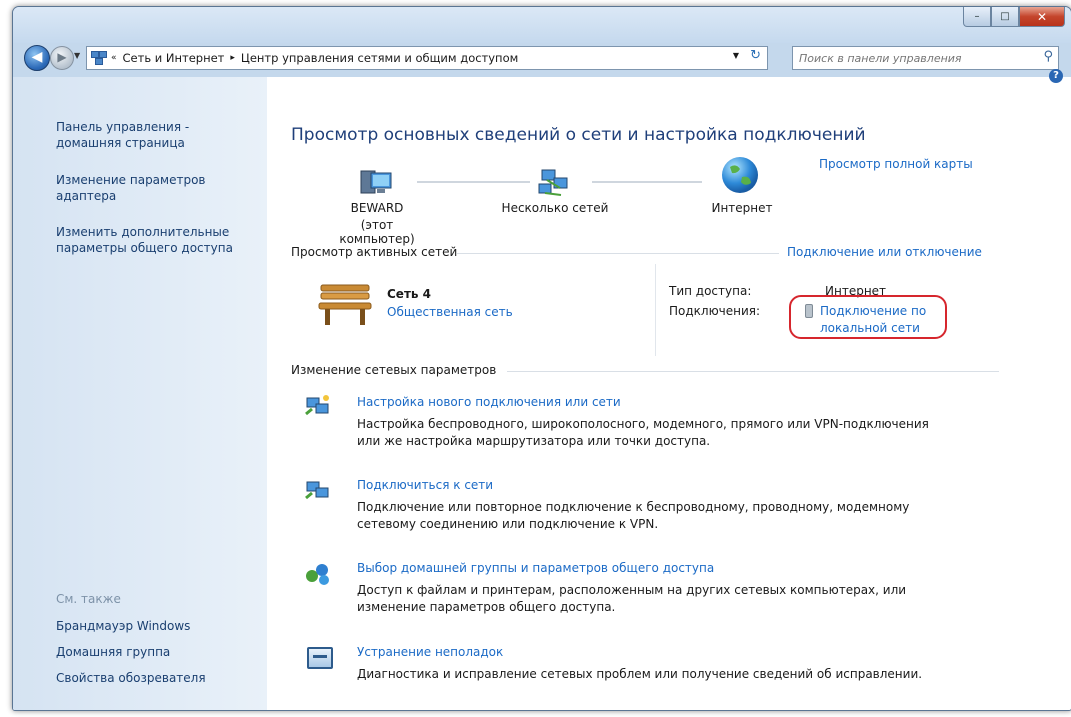  I want to click on new-connection-icon, so click(318, 406).